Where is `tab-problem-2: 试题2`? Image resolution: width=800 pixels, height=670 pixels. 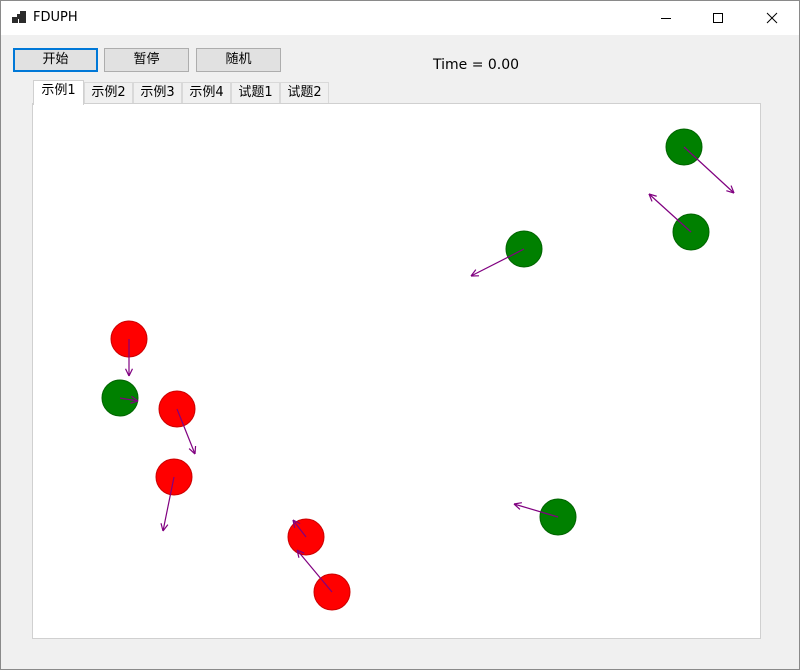 tab-problem-2: 试题2 is located at coordinates (304, 93).